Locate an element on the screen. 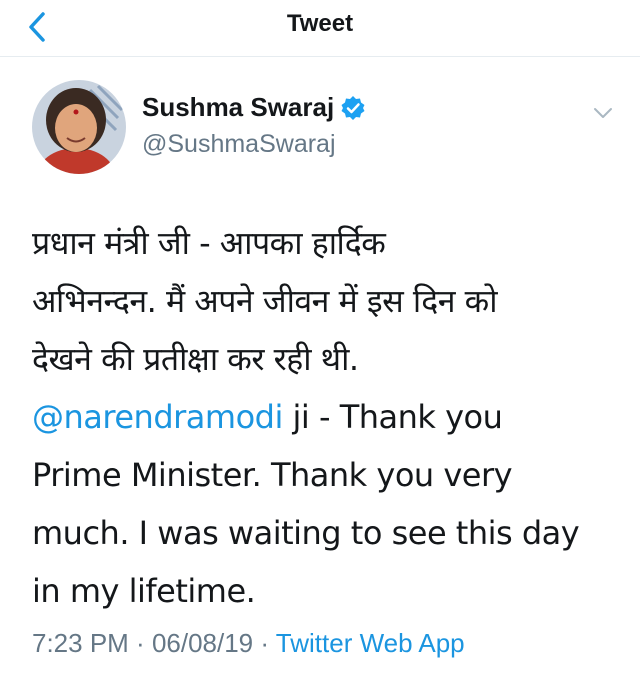 The image size is (640, 688). author-handle: @SushmaSwaraj is located at coordinates (239, 144).